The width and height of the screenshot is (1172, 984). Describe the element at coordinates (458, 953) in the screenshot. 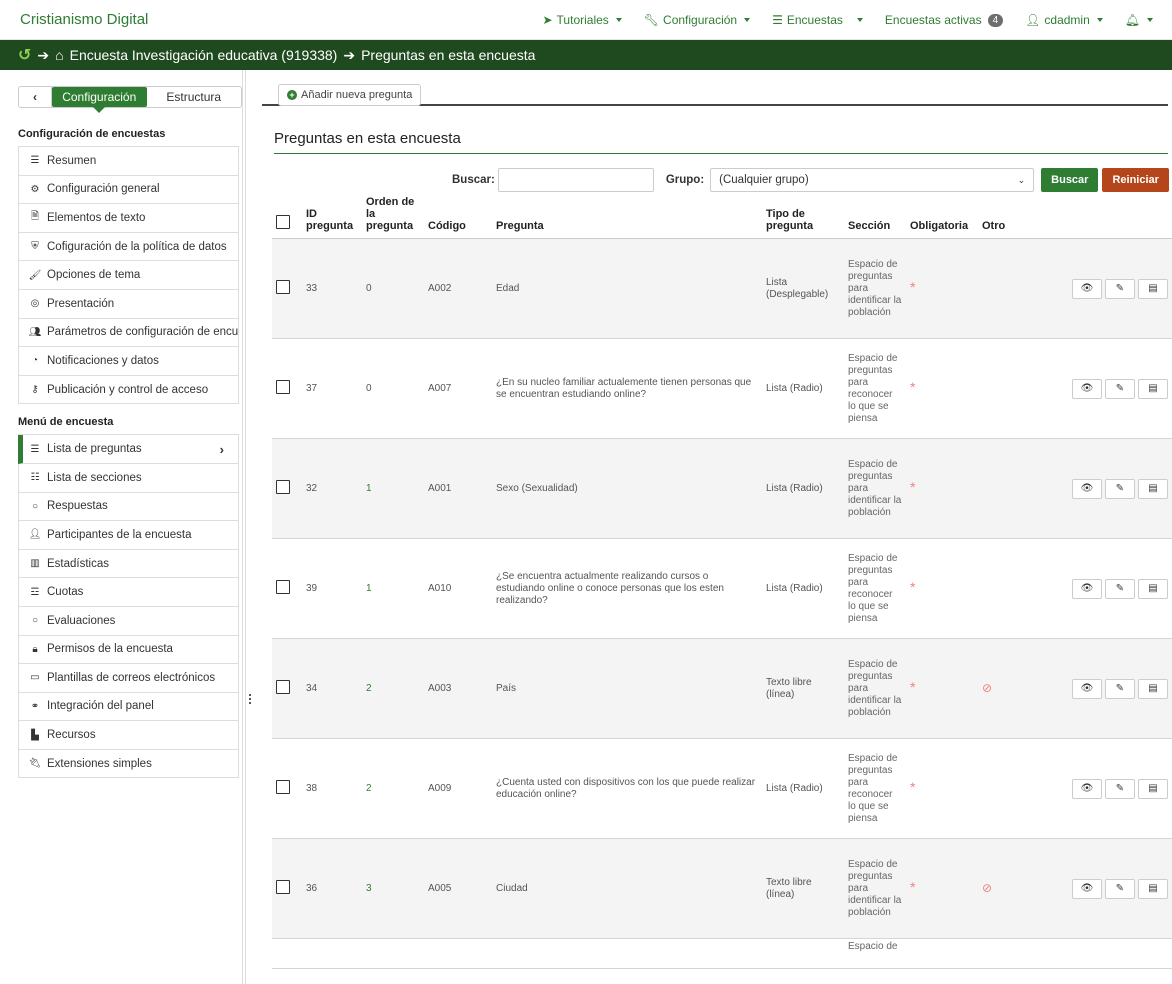

I see `cell-code` at that location.